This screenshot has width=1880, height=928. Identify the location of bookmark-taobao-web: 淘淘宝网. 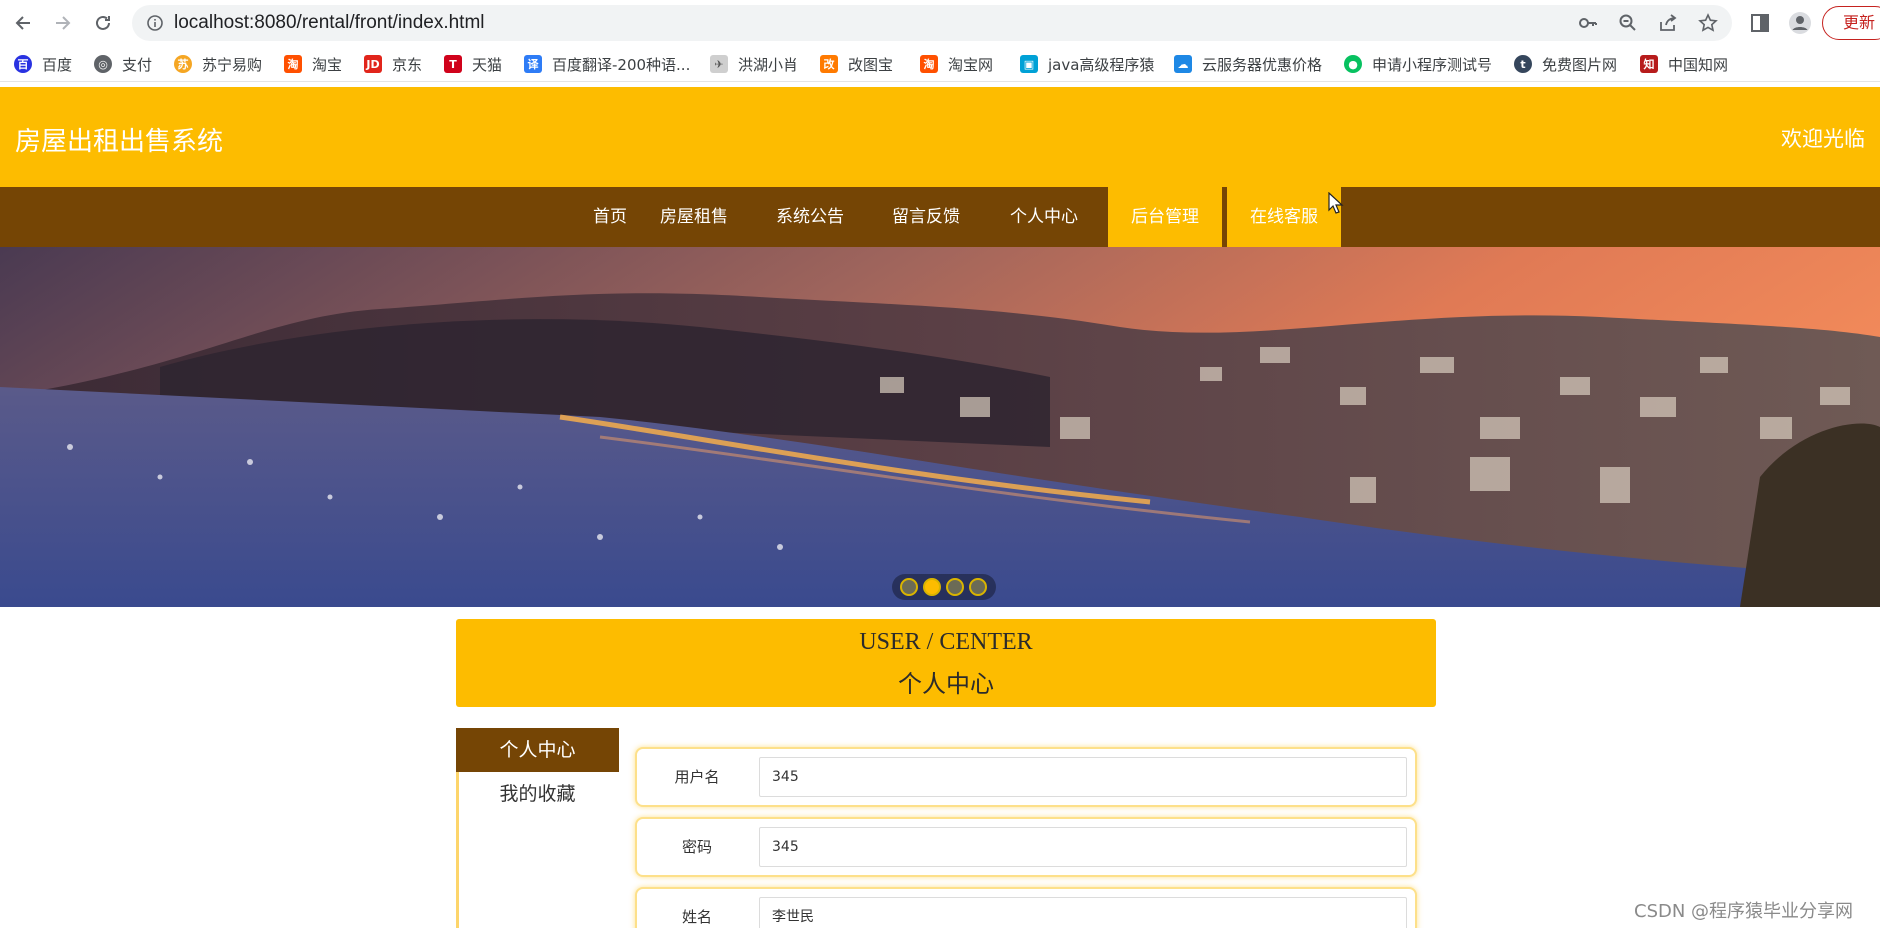
(956, 64).